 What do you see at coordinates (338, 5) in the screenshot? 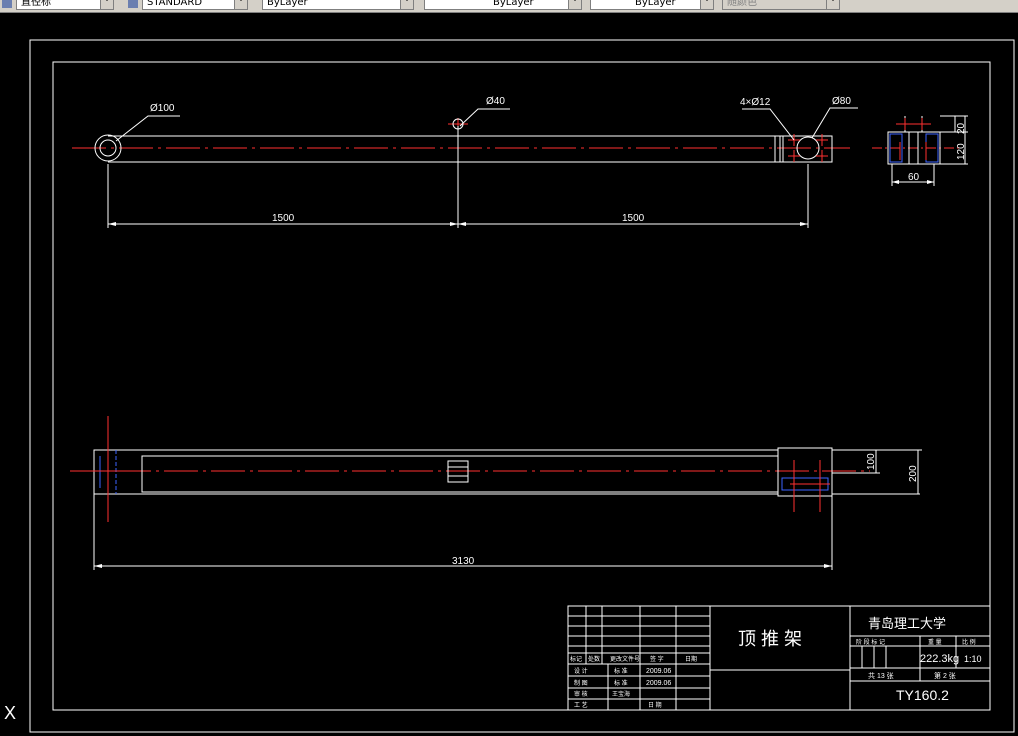
I see `color-dropdown: ByLayer` at bounding box center [338, 5].